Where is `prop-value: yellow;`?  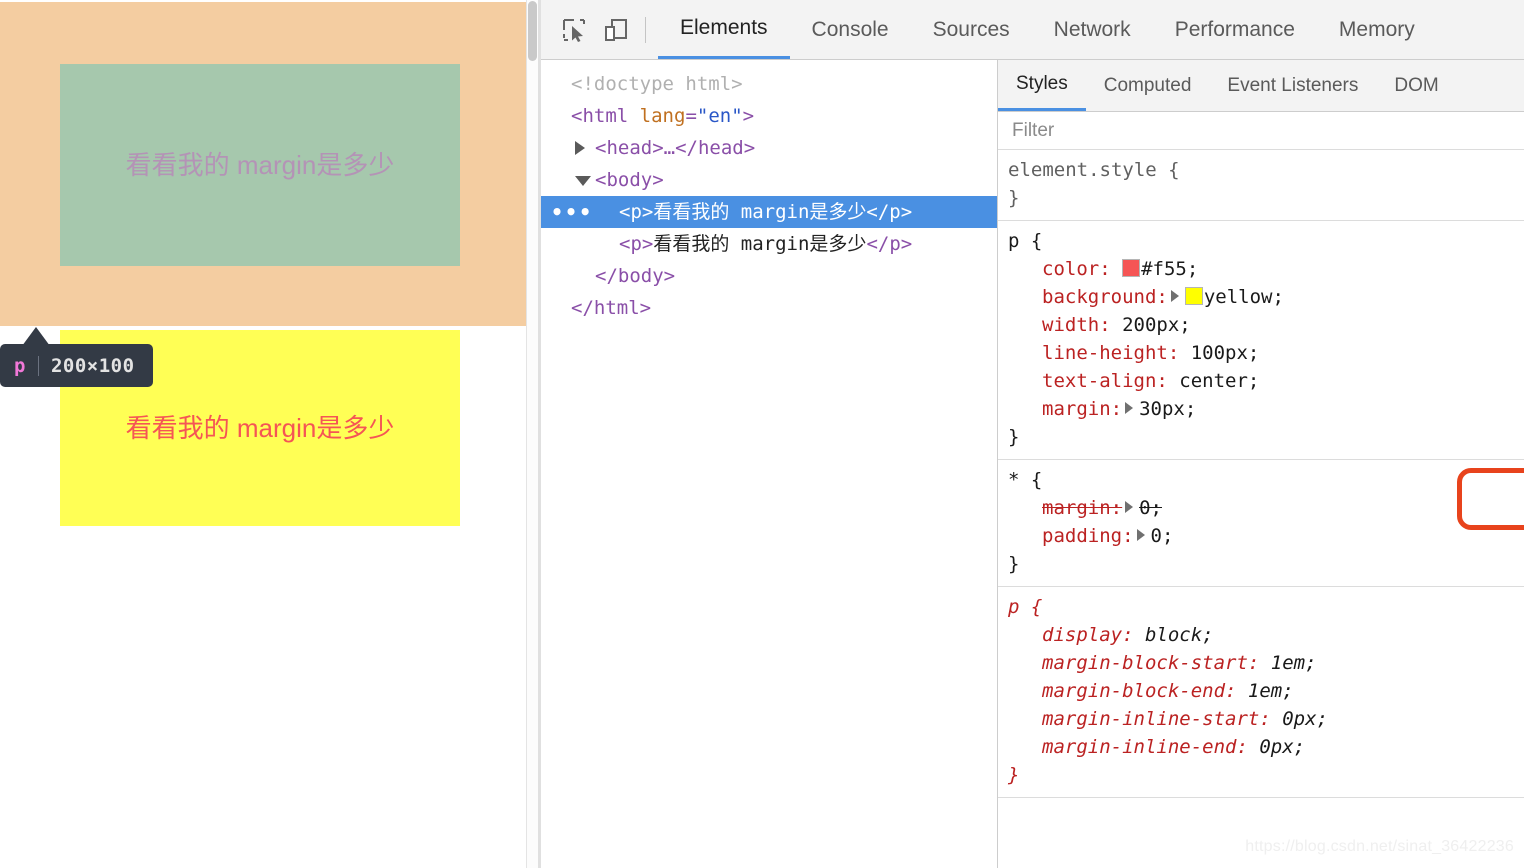
prop-value: yellow; is located at coordinates (1243, 297).